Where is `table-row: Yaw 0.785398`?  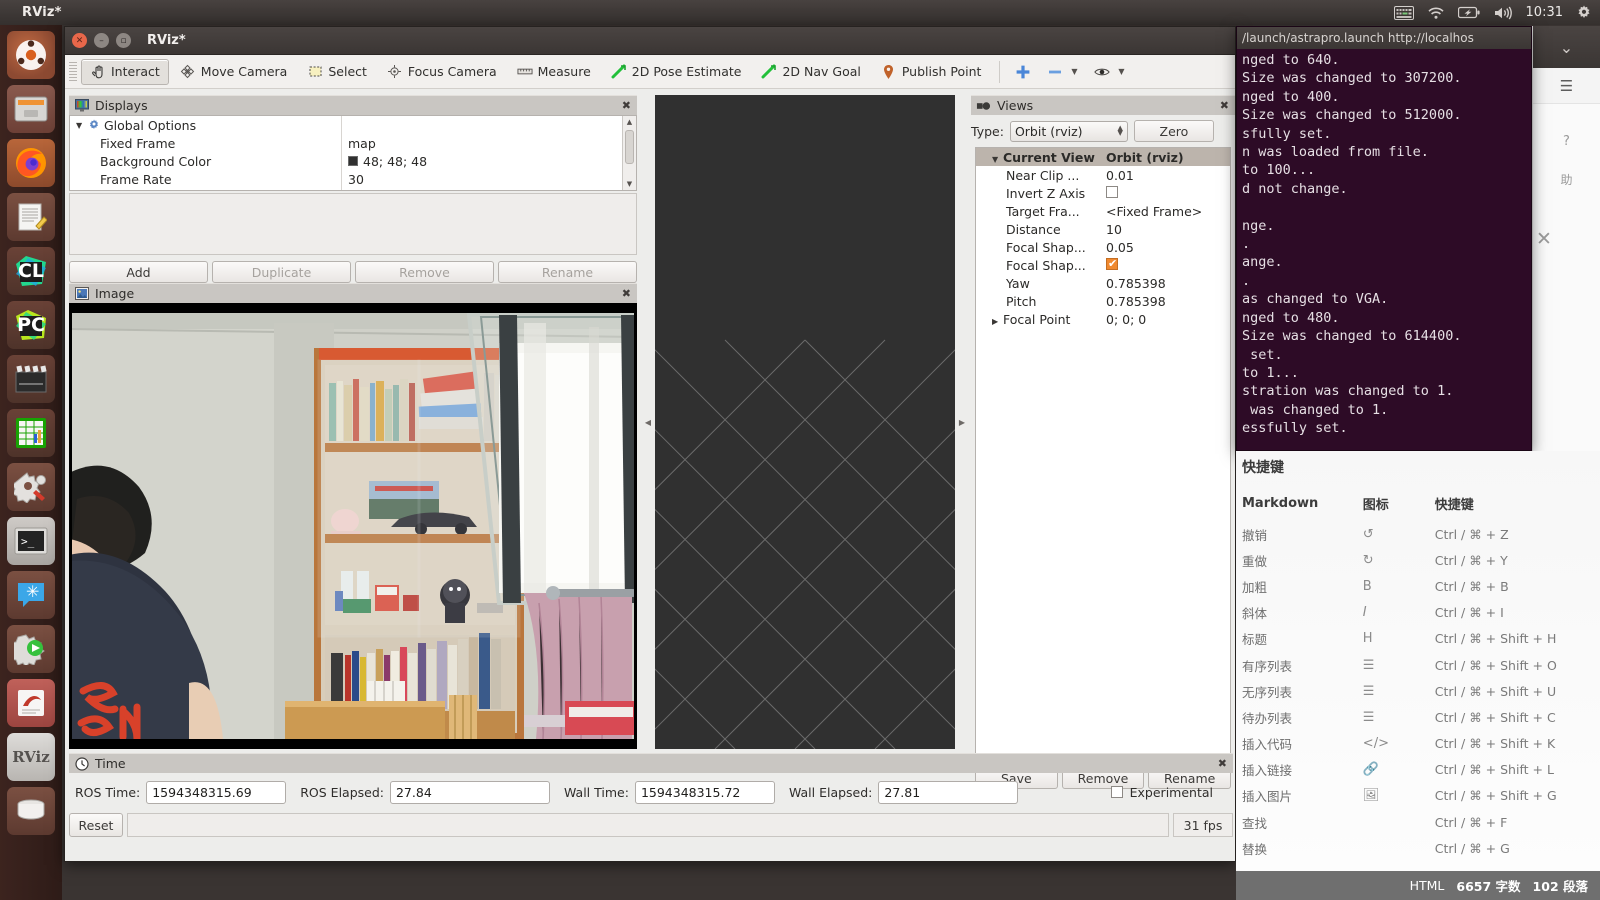
table-row: Yaw 0.785398 is located at coordinates (1103, 283).